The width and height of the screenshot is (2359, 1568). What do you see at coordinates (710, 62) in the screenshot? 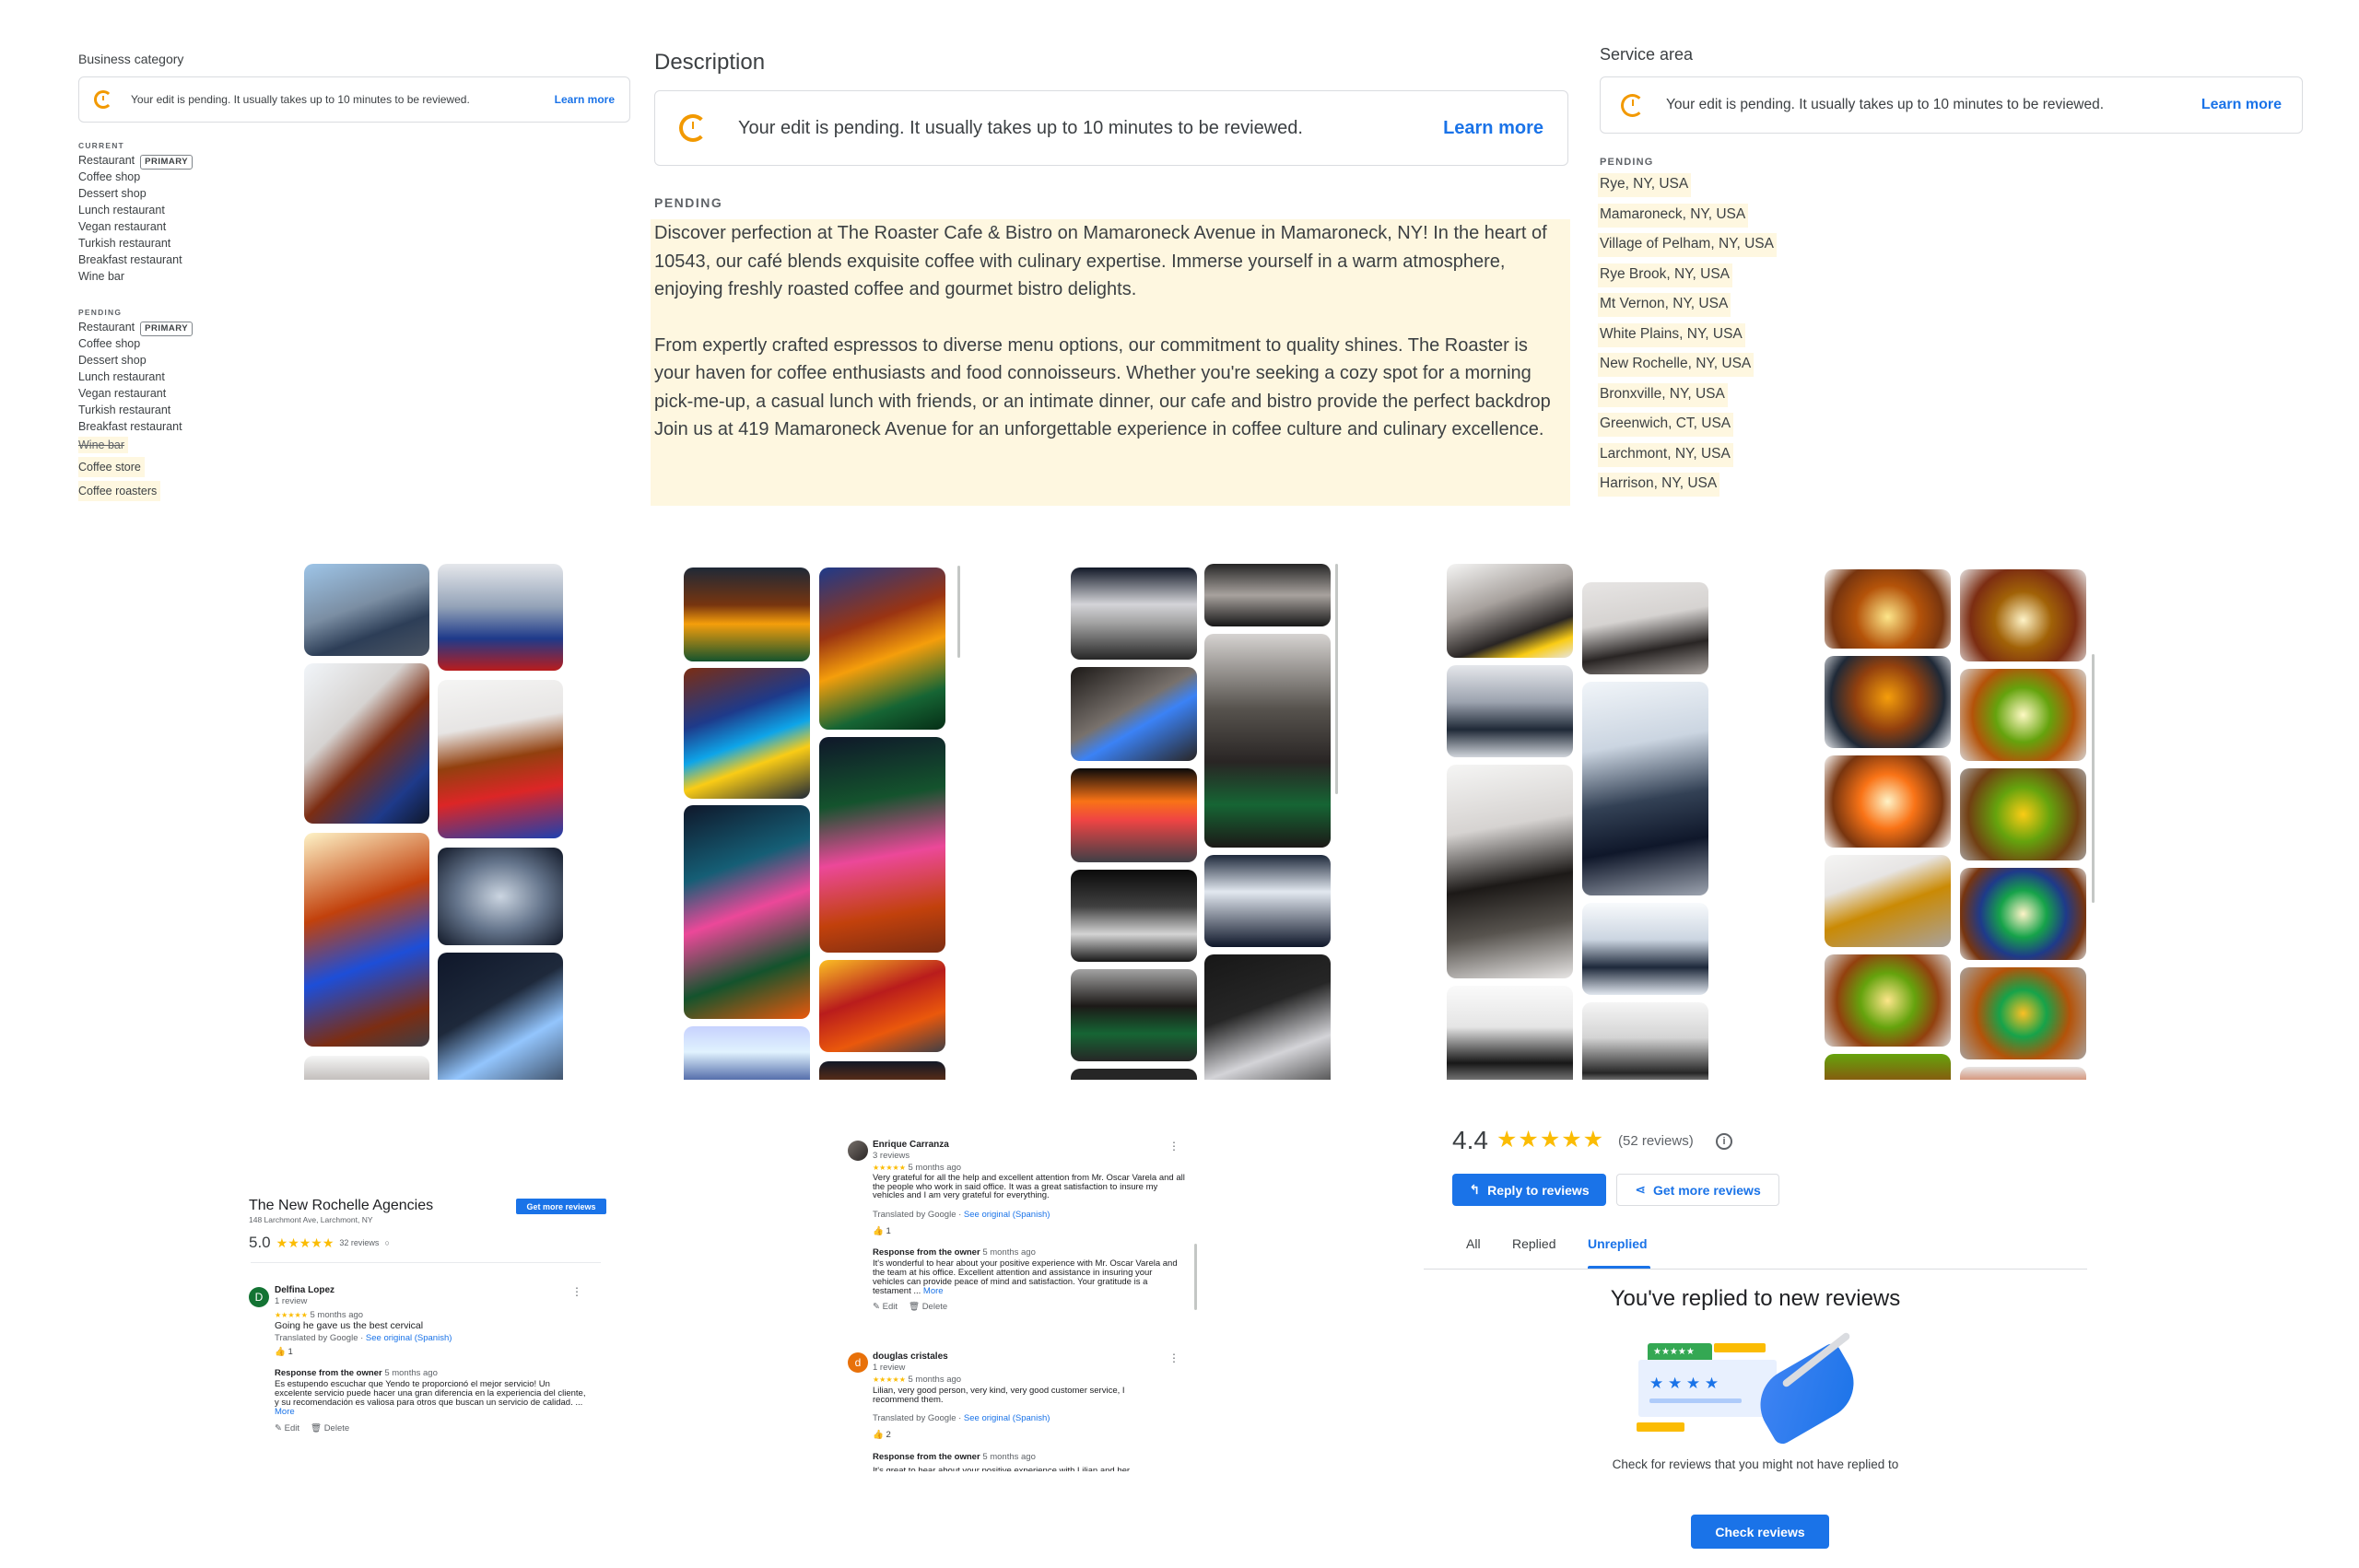
I see `description-title: Description` at bounding box center [710, 62].